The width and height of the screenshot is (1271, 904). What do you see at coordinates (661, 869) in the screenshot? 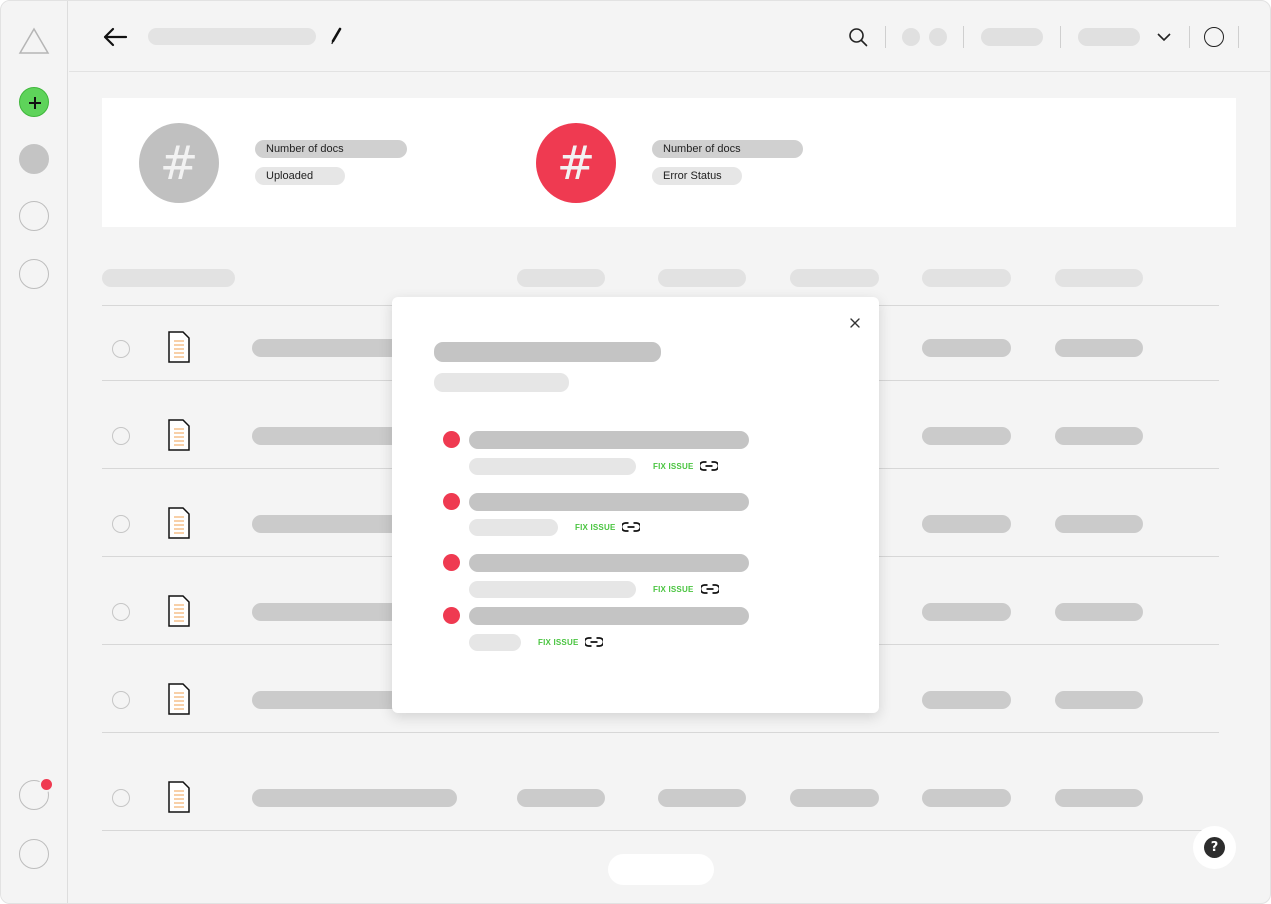
I see `pagination-button` at bounding box center [661, 869].